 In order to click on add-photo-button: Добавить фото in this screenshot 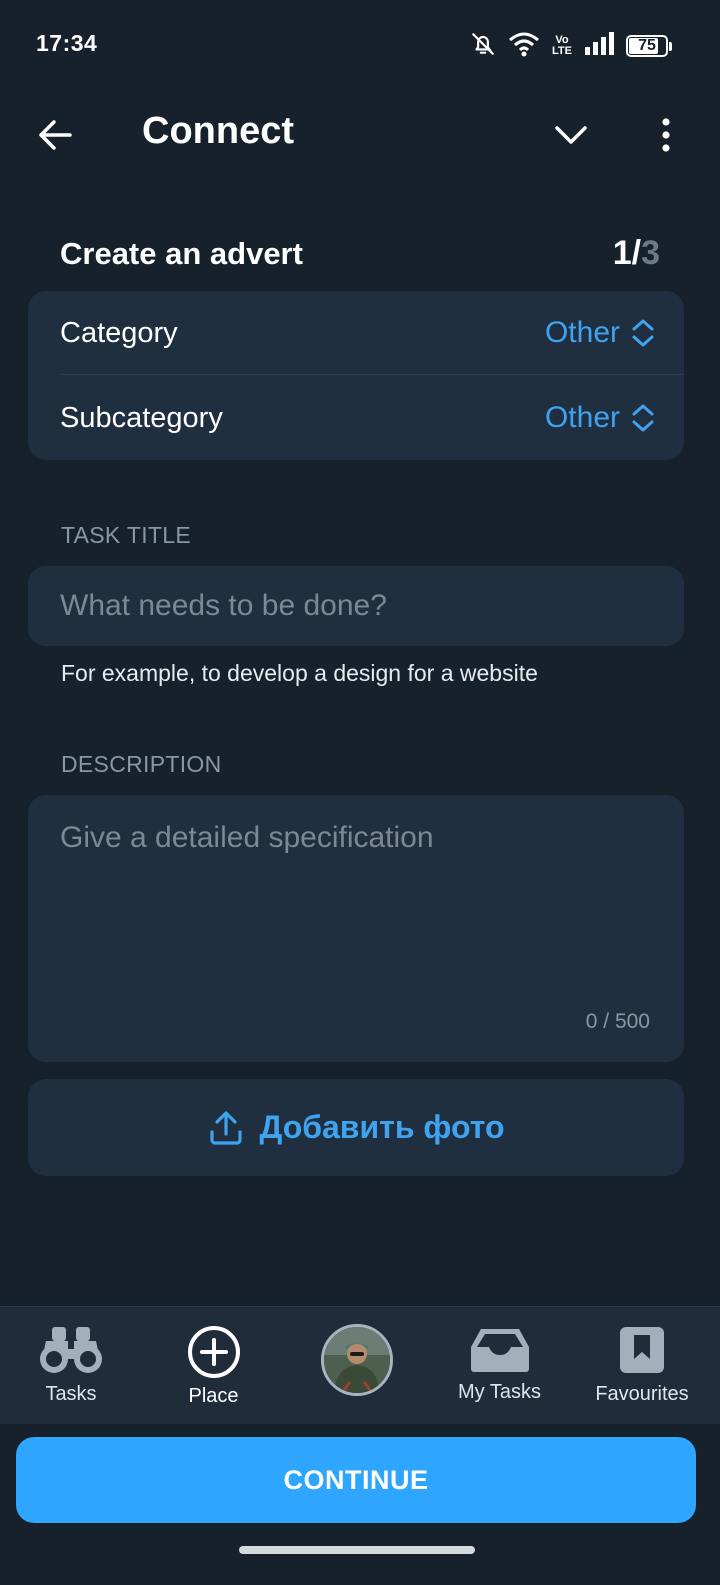, I will do `click(356, 1127)`.